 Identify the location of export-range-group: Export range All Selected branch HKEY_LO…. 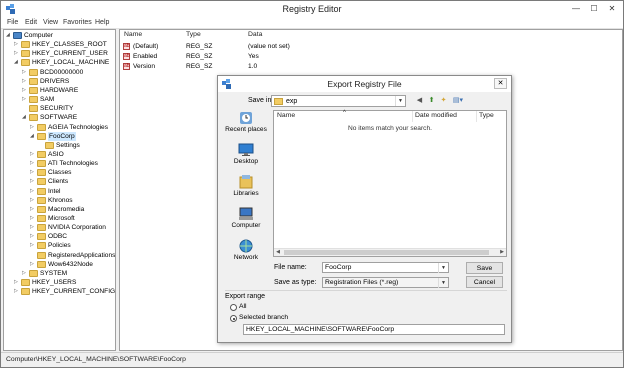
(366, 313).